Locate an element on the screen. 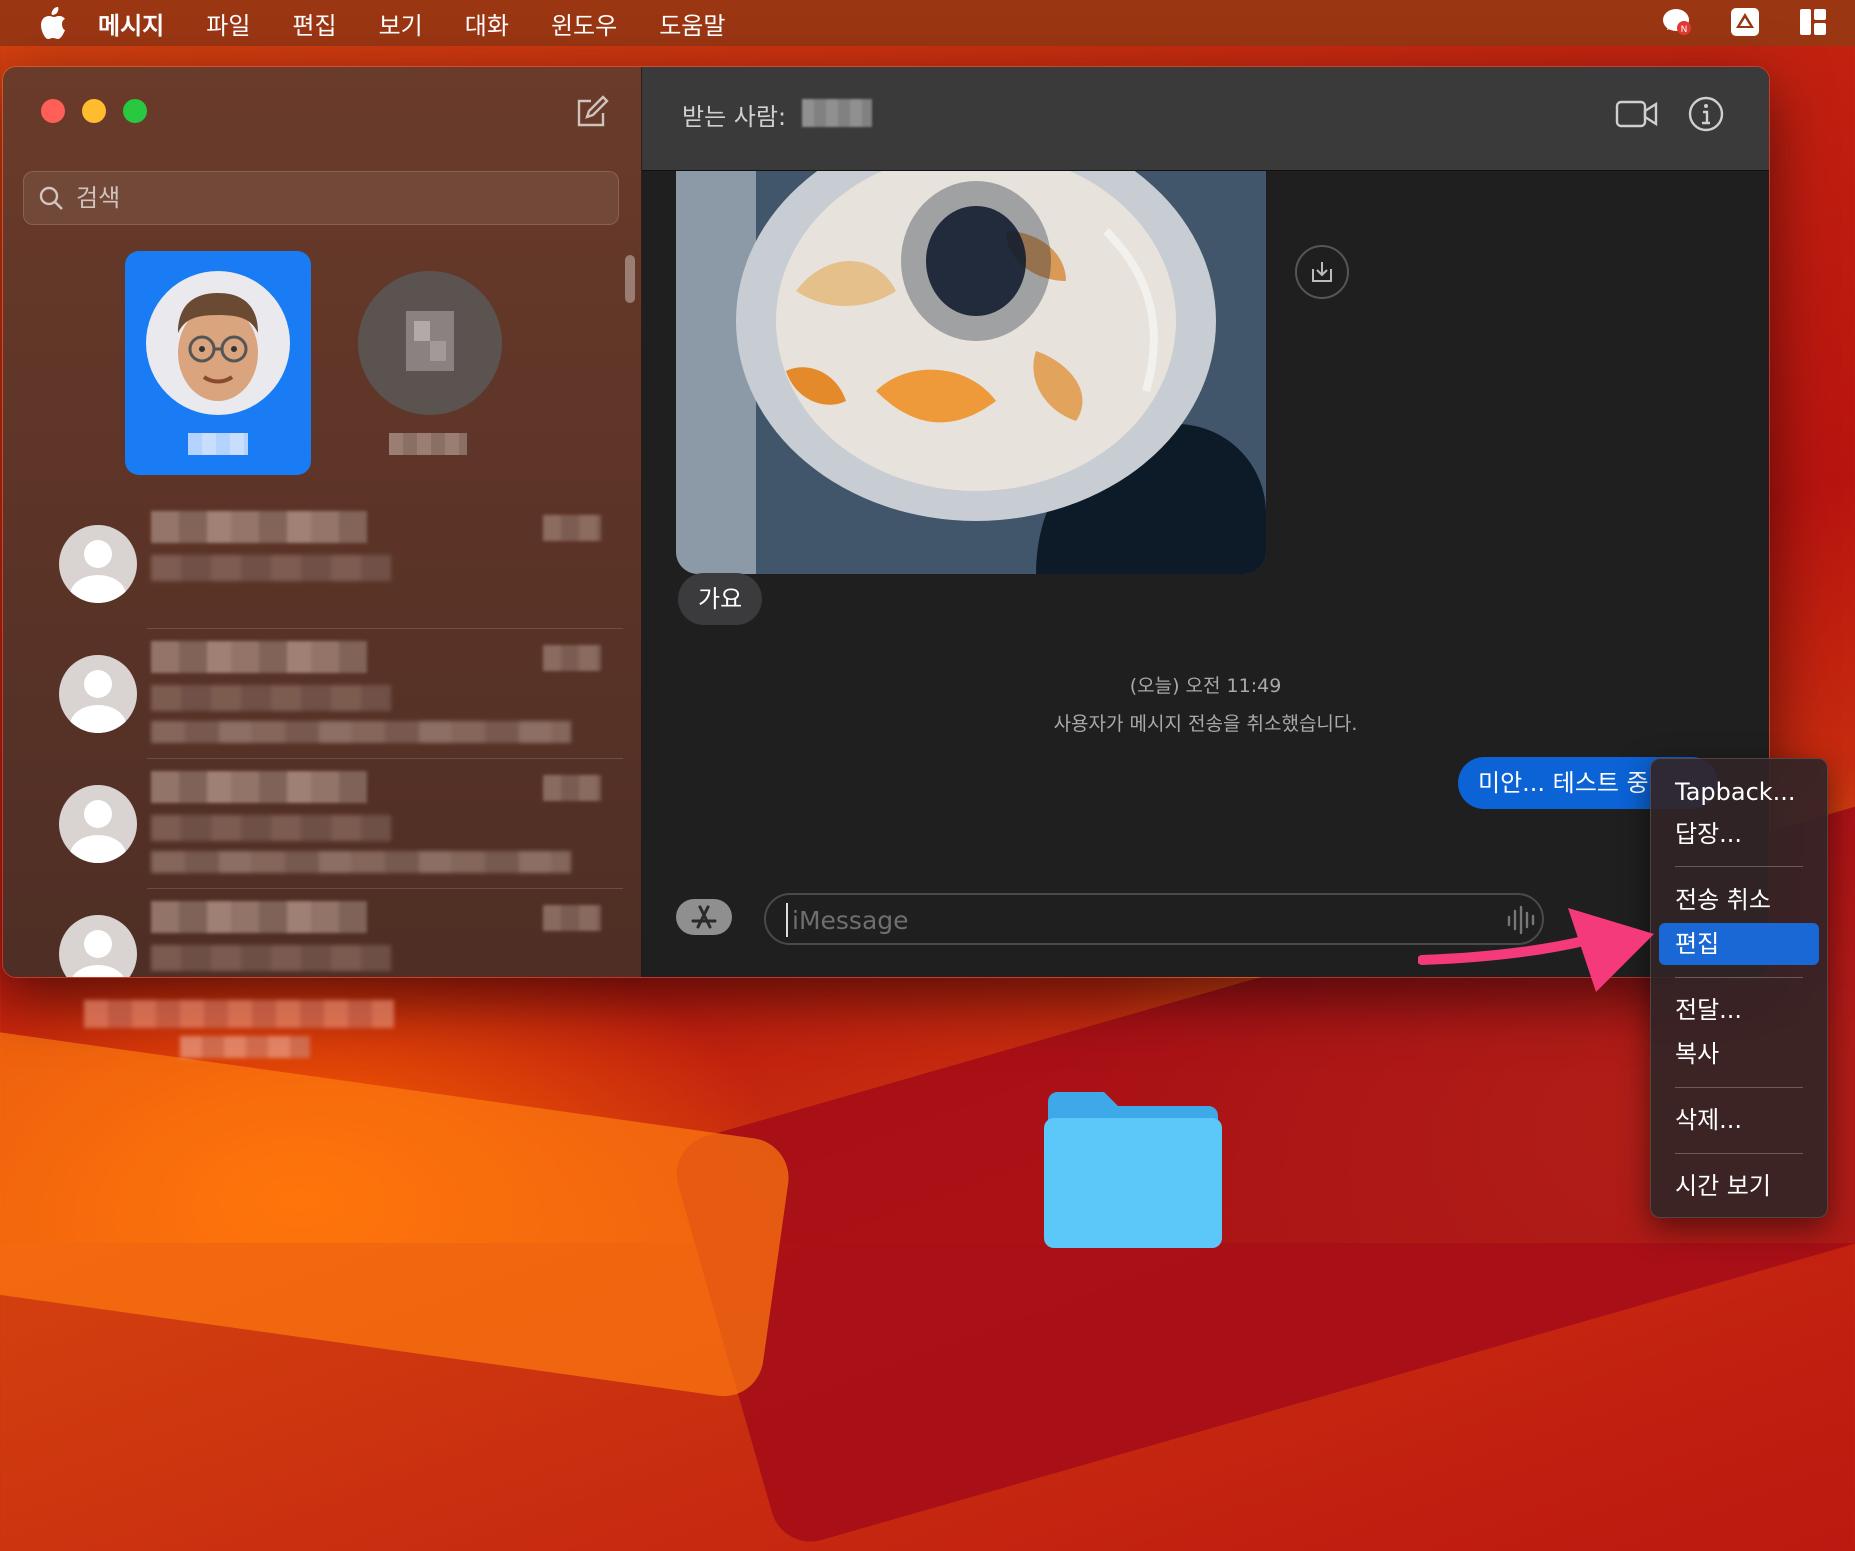 This screenshot has height=1551, width=1855. save-photo-icon is located at coordinates (1322, 272).